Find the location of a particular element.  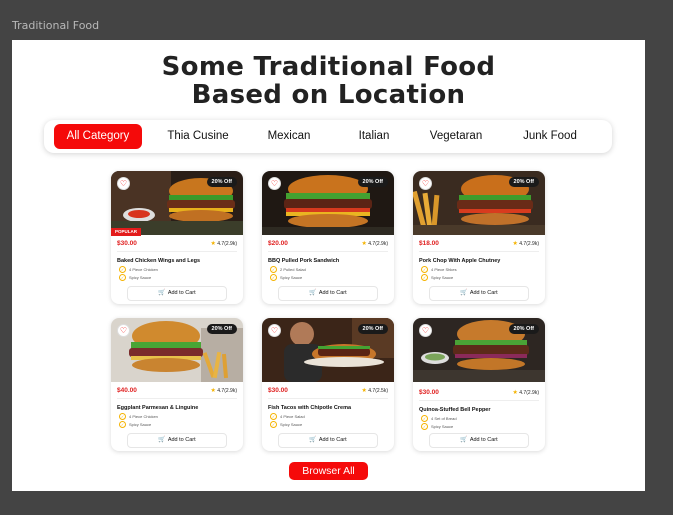

feature-item: ✓ 4 Piece Salad is located at coordinates (287, 417).